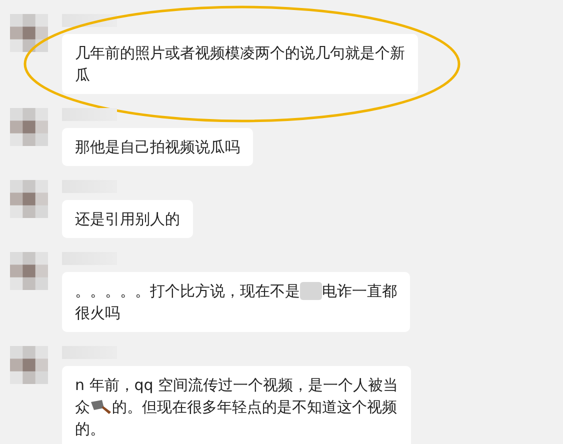 This screenshot has height=444, width=563. Describe the element at coordinates (157, 147) in the screenshot. I see `message-text: 那他是自己拍视频说瓜吗` at that location.